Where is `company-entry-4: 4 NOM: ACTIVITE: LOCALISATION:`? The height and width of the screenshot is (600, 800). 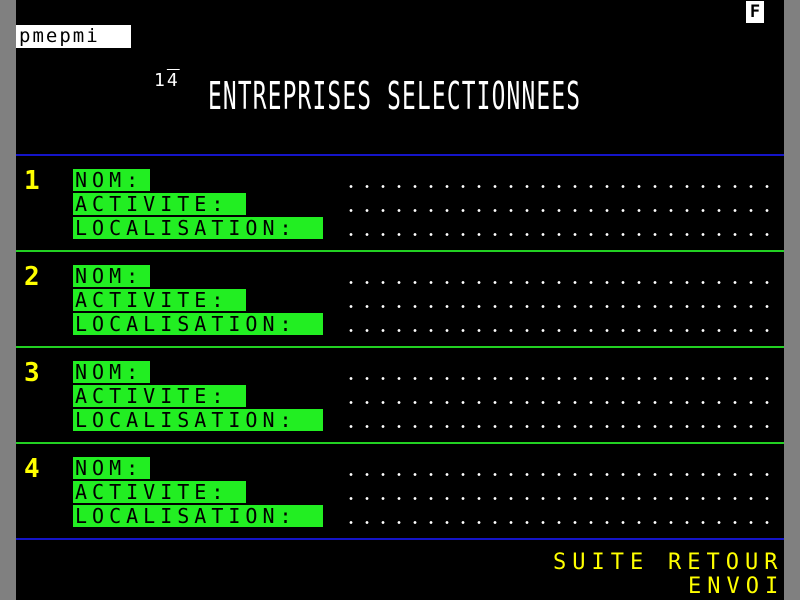 company-entry-4: 4 NOM: ACTIVITE: LOCALISATION: is located at coordinates (400, 495).